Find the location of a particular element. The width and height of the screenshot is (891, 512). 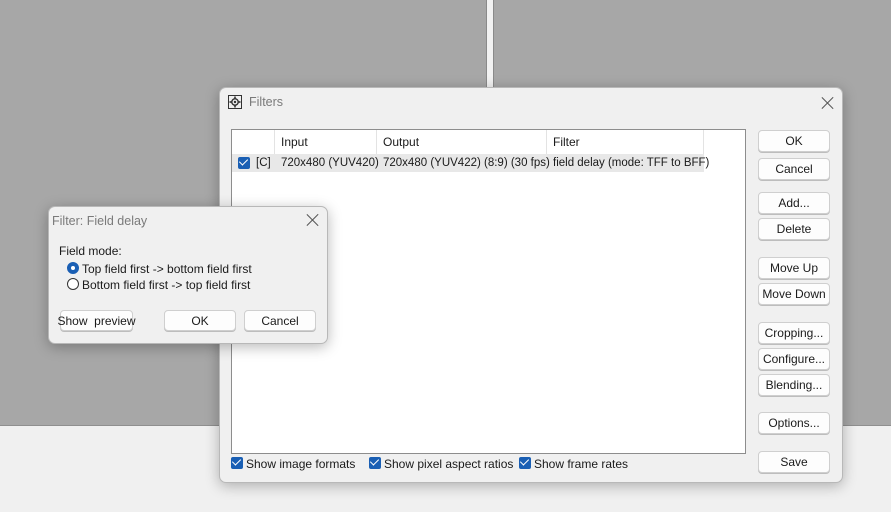

field-mode-label: Field mode: is located at coordinates (90, 251).